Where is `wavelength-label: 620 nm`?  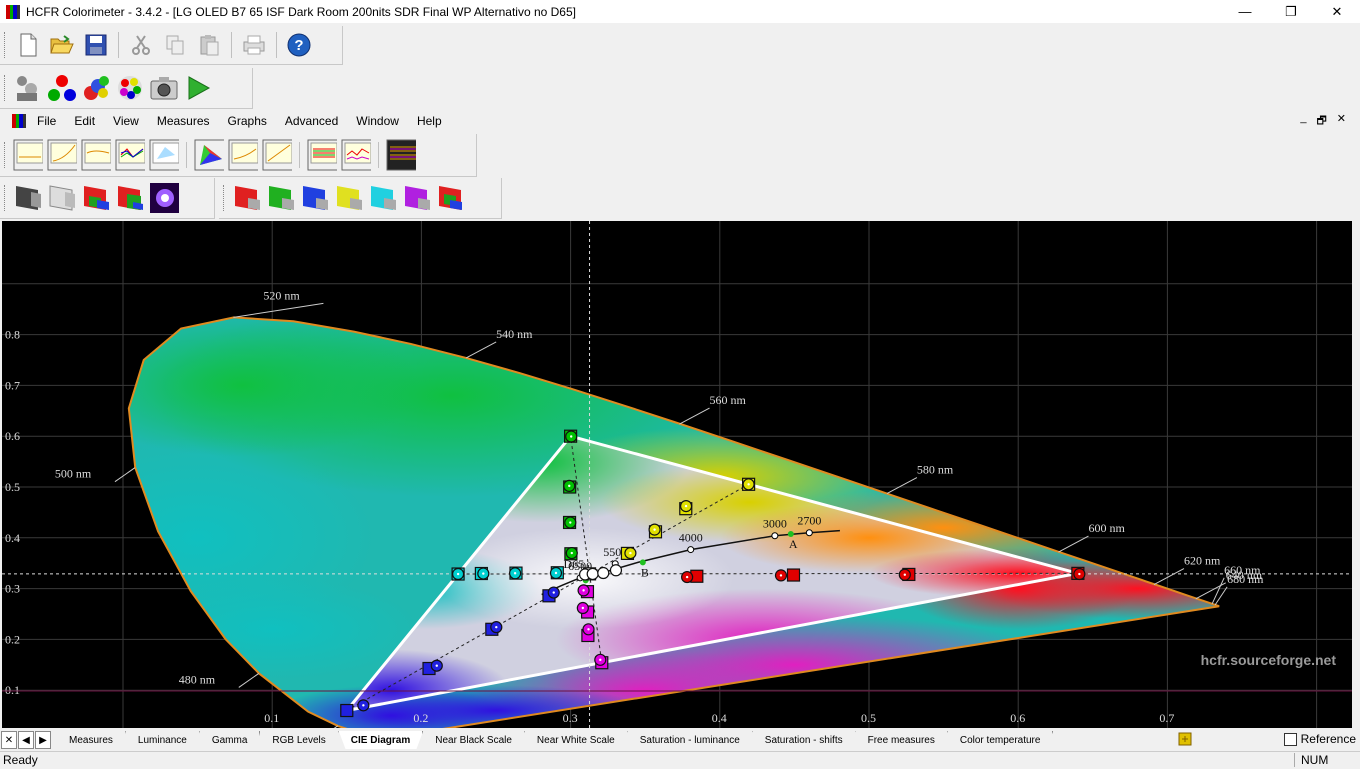
wavelength-label: 620 nm is located at coordinates (1202, 561).